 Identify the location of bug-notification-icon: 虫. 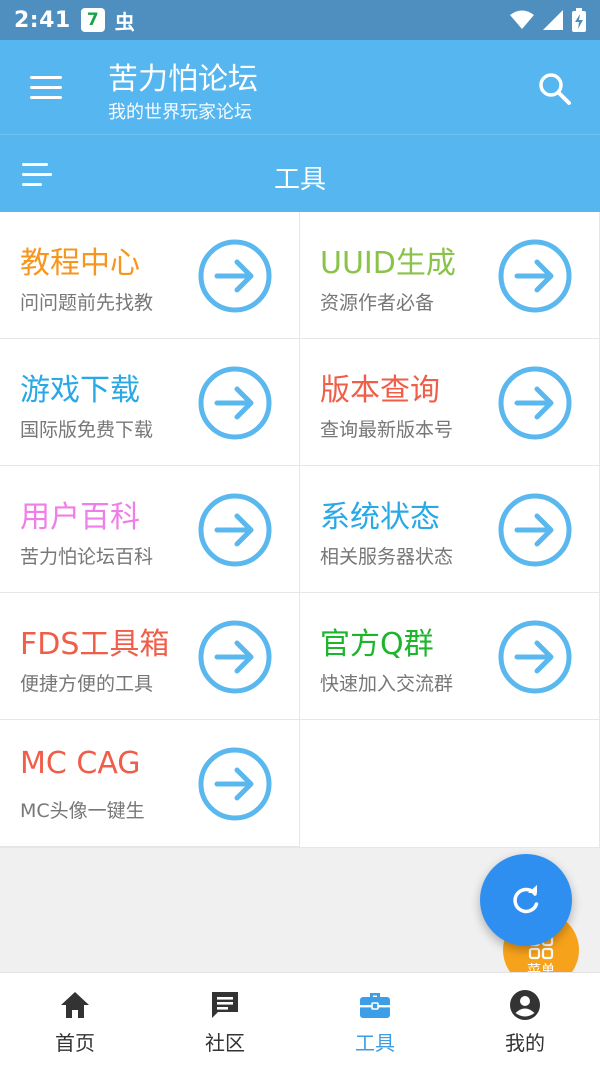
(124, 21).